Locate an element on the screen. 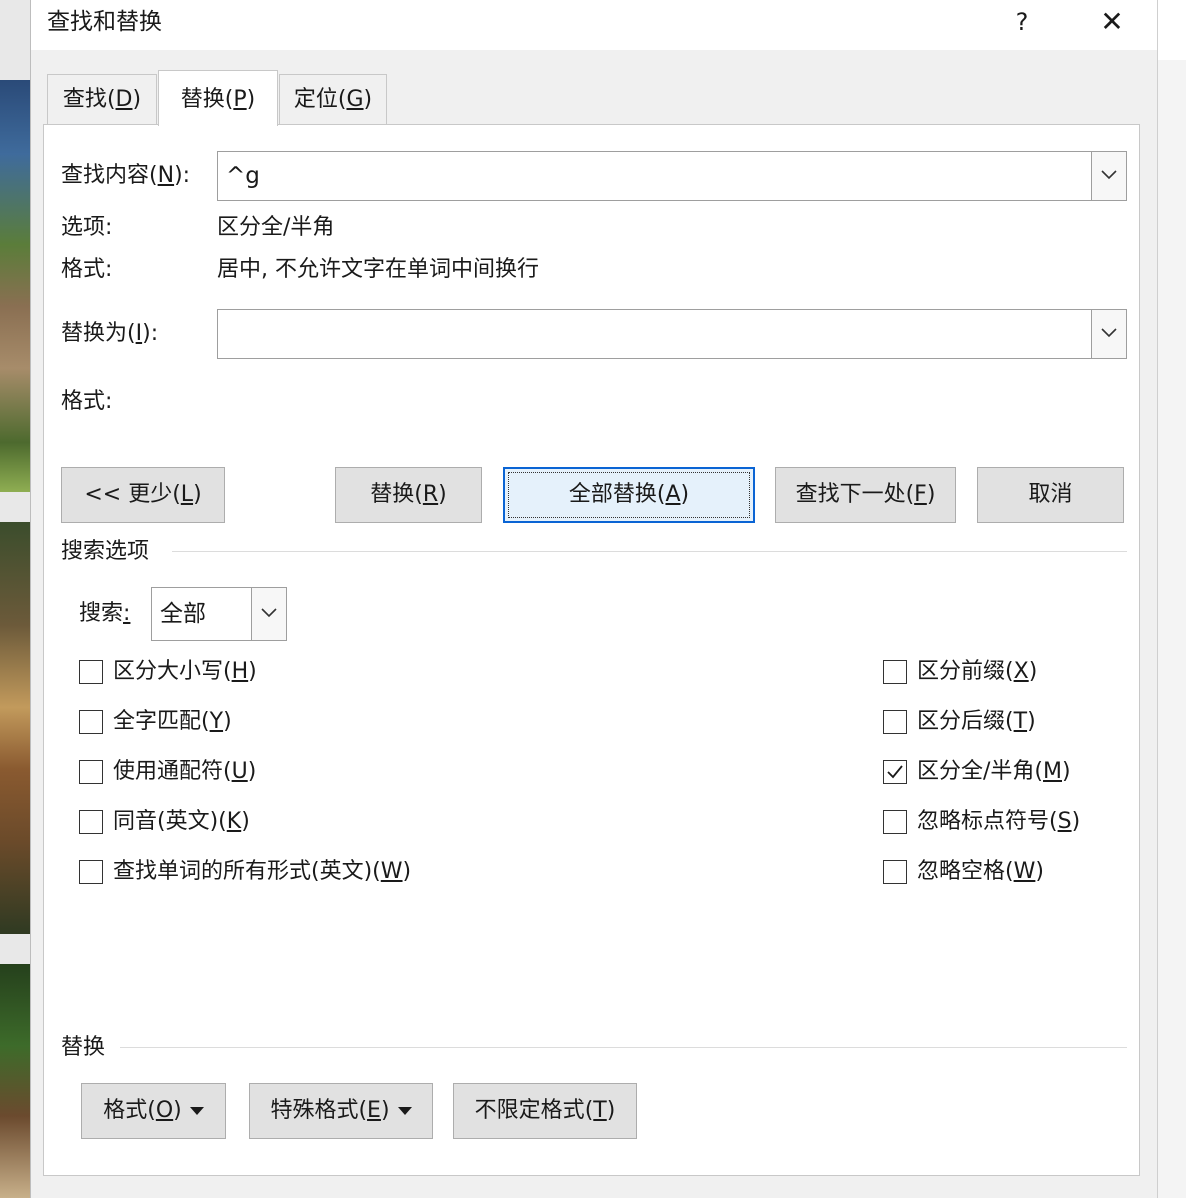 This screenshot has width=1186, height=1198. tab-replace: 替换(P) is located at coordinates (218, 98).